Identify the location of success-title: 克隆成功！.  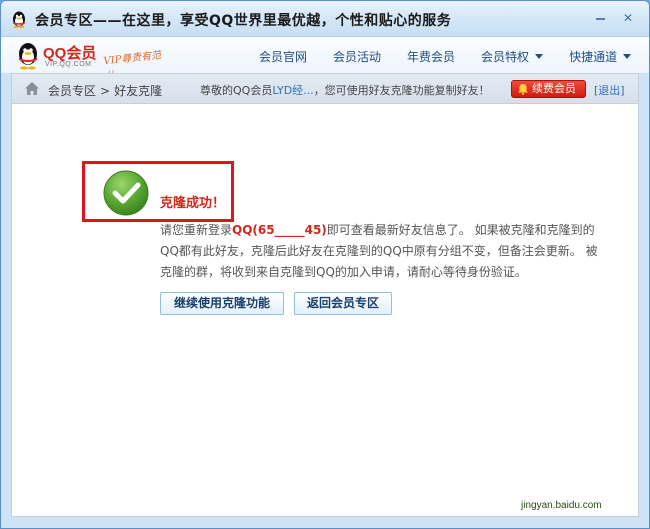
(193, 203).